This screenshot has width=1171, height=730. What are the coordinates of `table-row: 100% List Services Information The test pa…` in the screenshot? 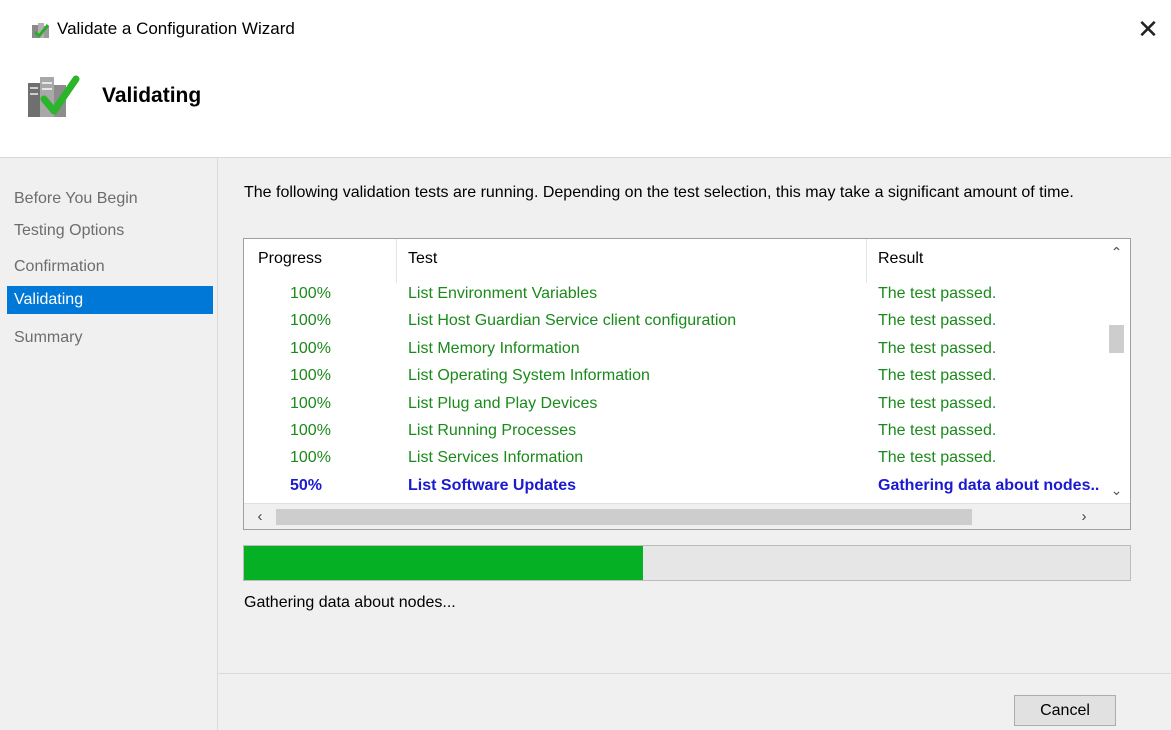 It's located at (674, 457).